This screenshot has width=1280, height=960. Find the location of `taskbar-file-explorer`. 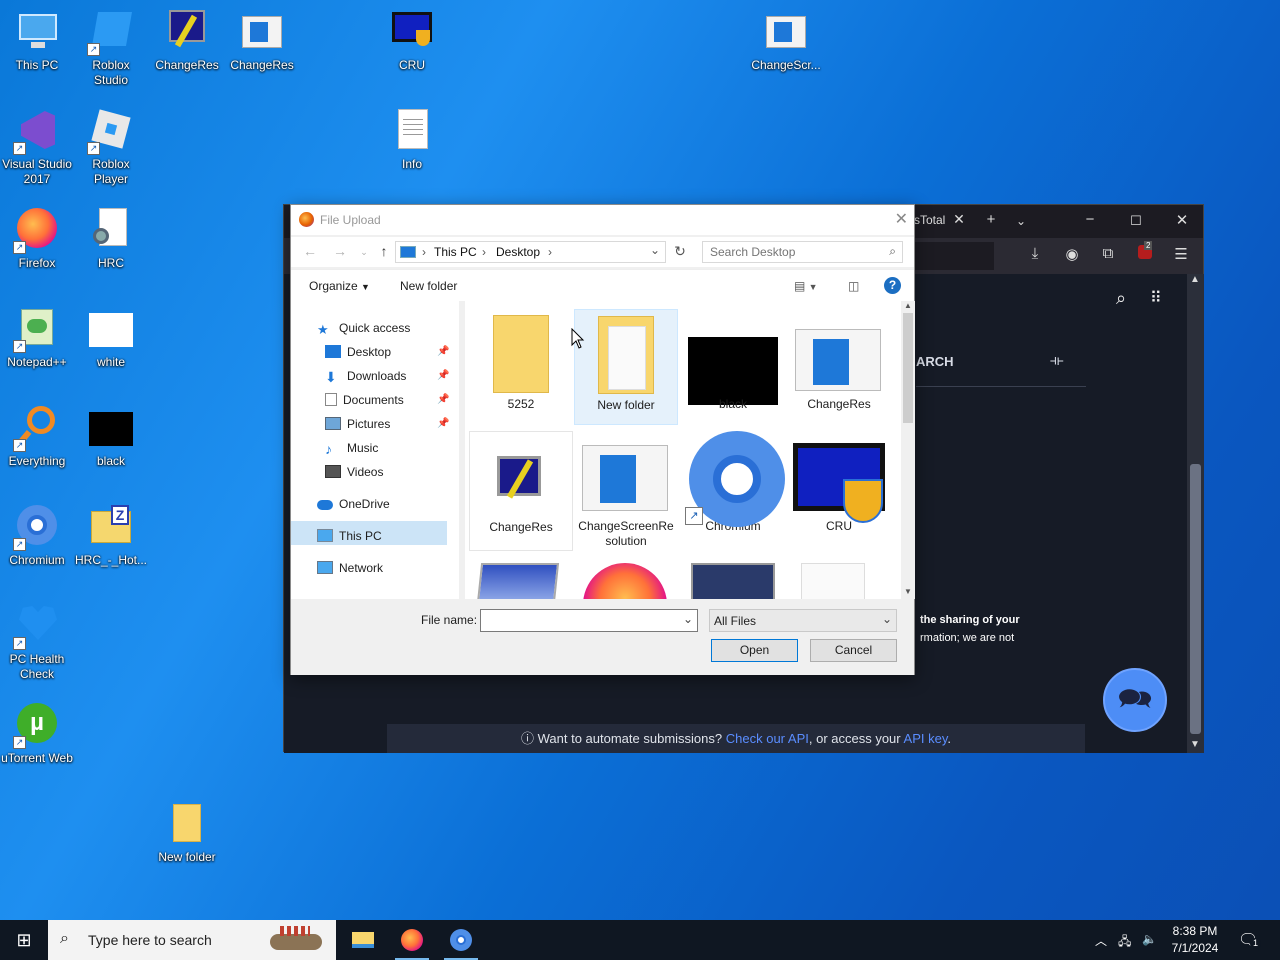

taskbar-file-explorer is located at coordinates (363, 940).